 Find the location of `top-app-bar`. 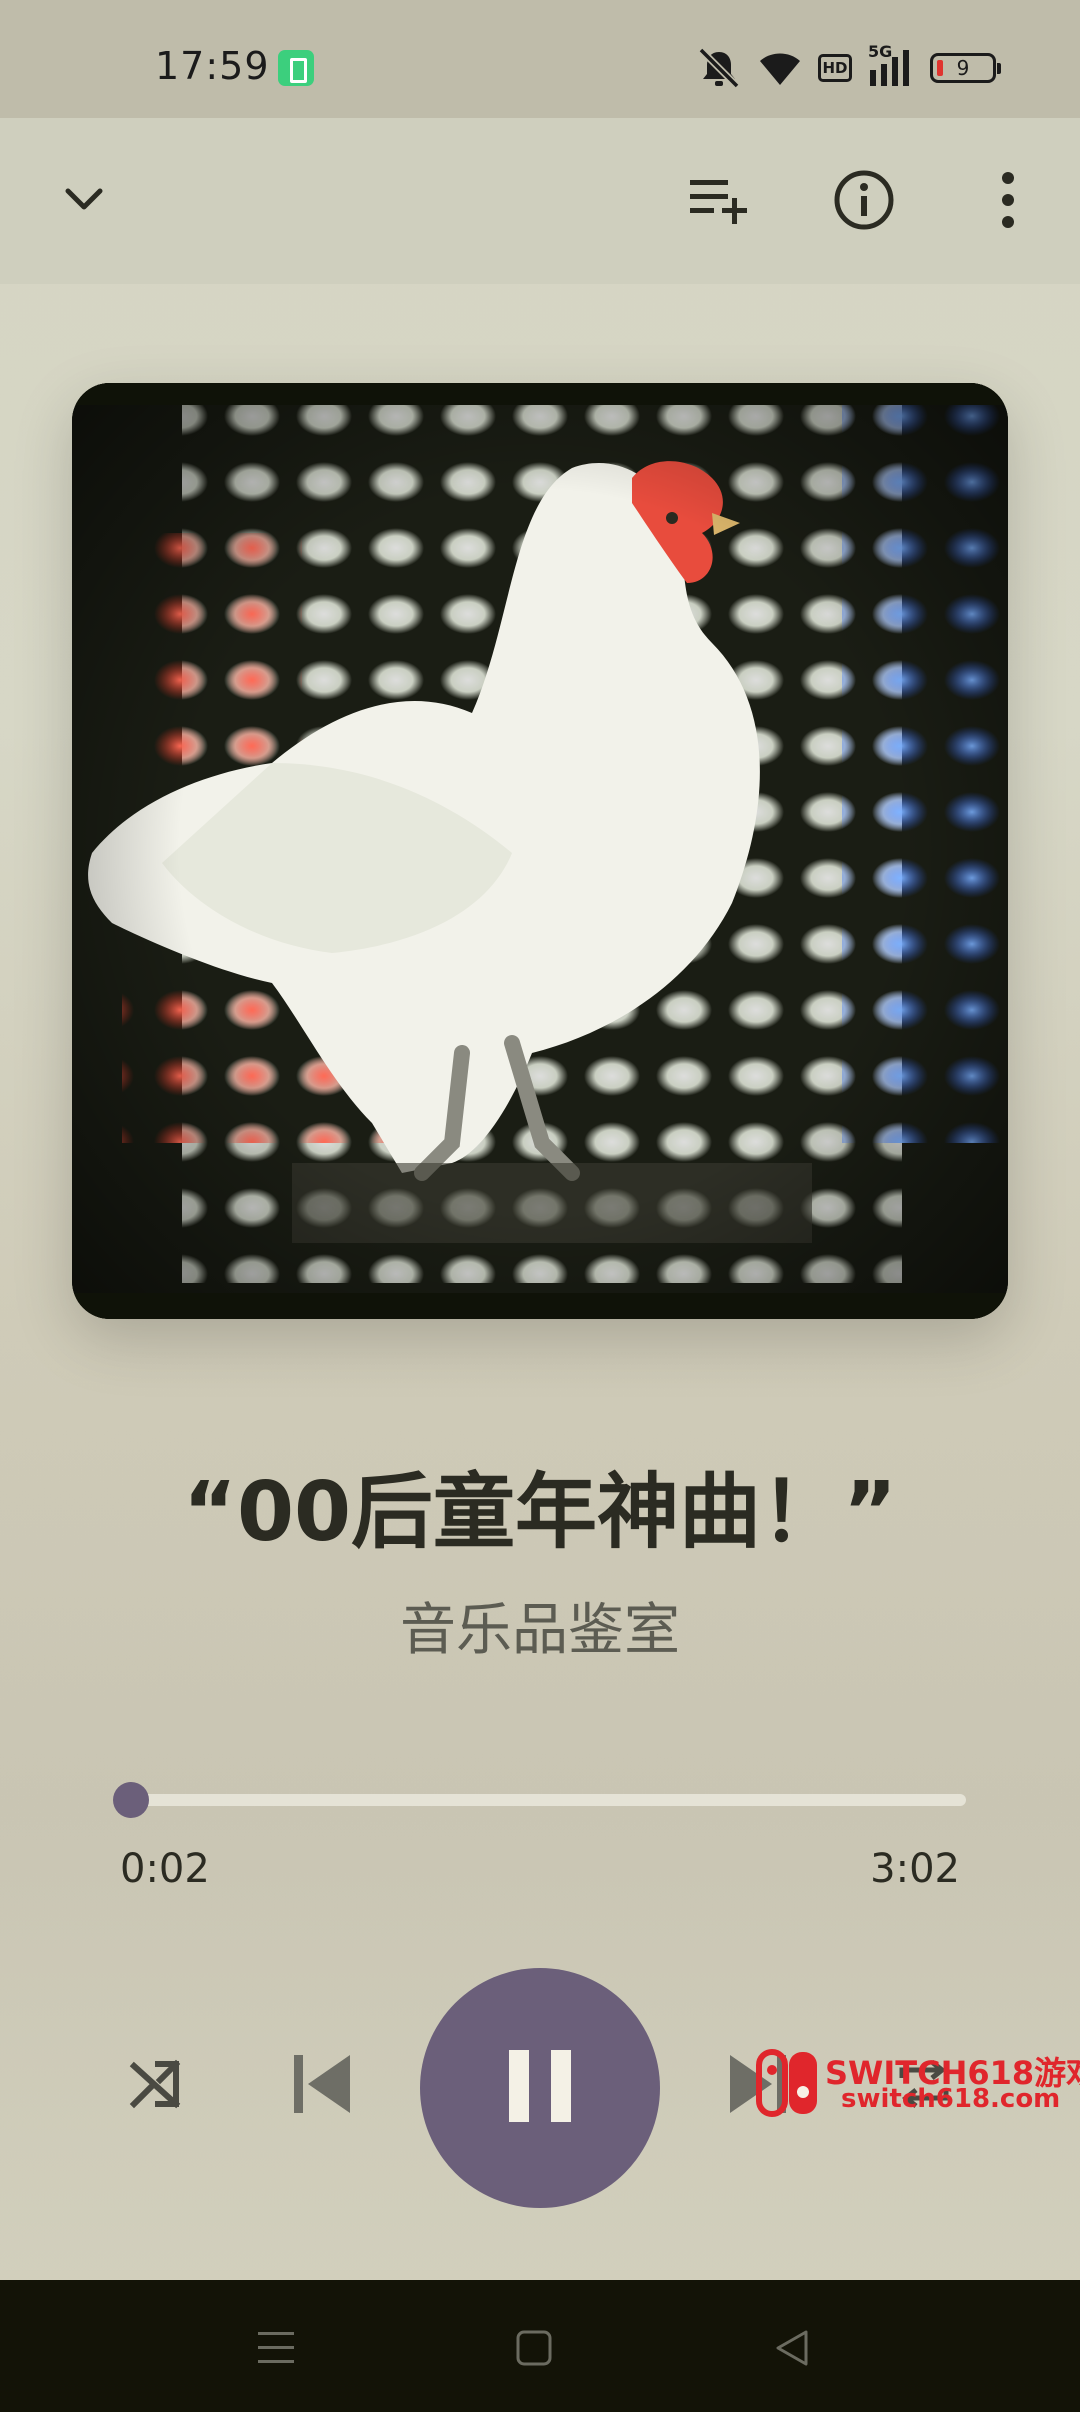

top-app-bar is located at coordinates (540, 201).